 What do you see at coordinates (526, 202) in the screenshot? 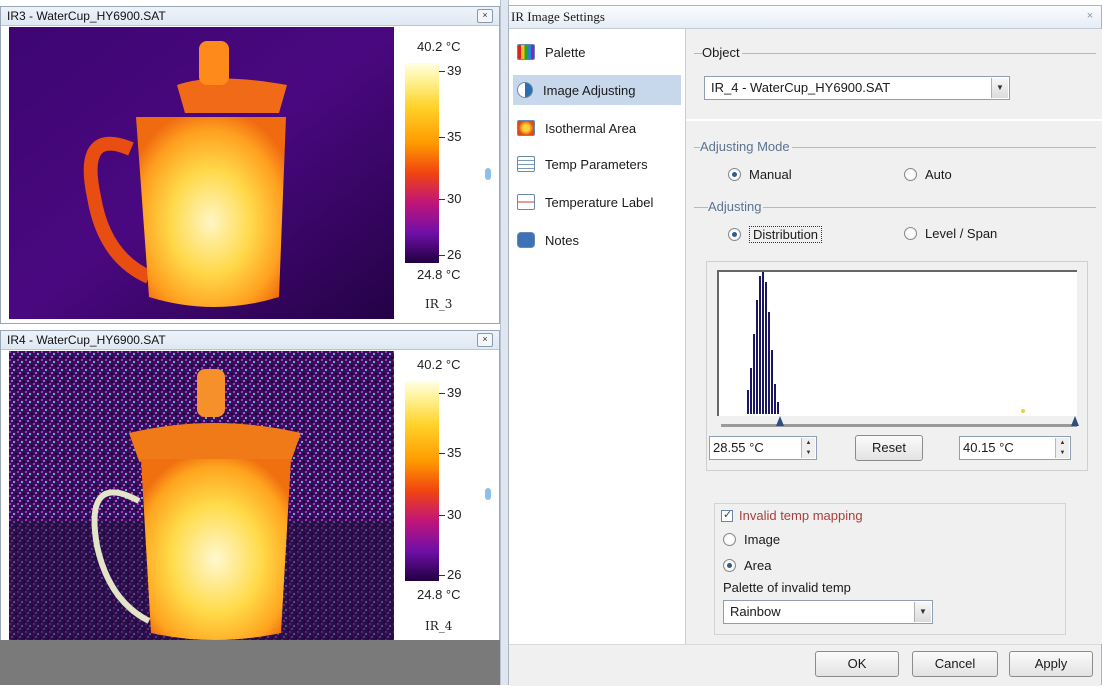
I see `temperature-label-icon` at bounding box center [526, 202].